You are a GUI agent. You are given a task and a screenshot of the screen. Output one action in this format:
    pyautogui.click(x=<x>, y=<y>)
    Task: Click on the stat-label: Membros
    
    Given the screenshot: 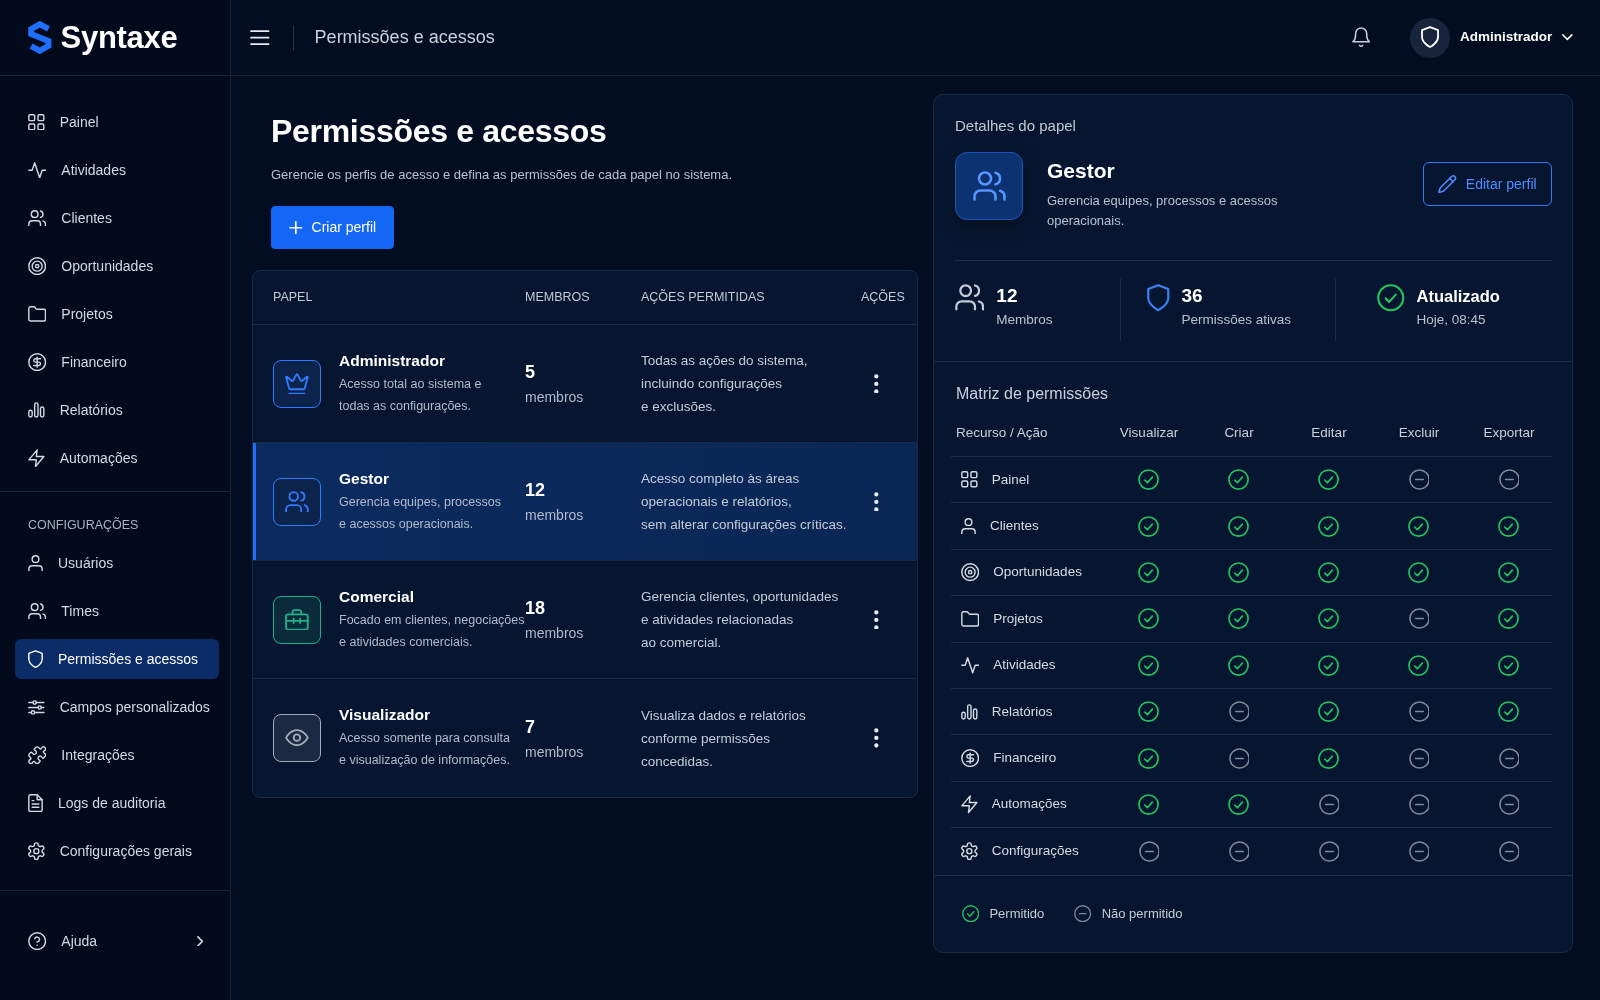 What is the action you would take?
    pyautogui.click(x=1024, y=320)
    